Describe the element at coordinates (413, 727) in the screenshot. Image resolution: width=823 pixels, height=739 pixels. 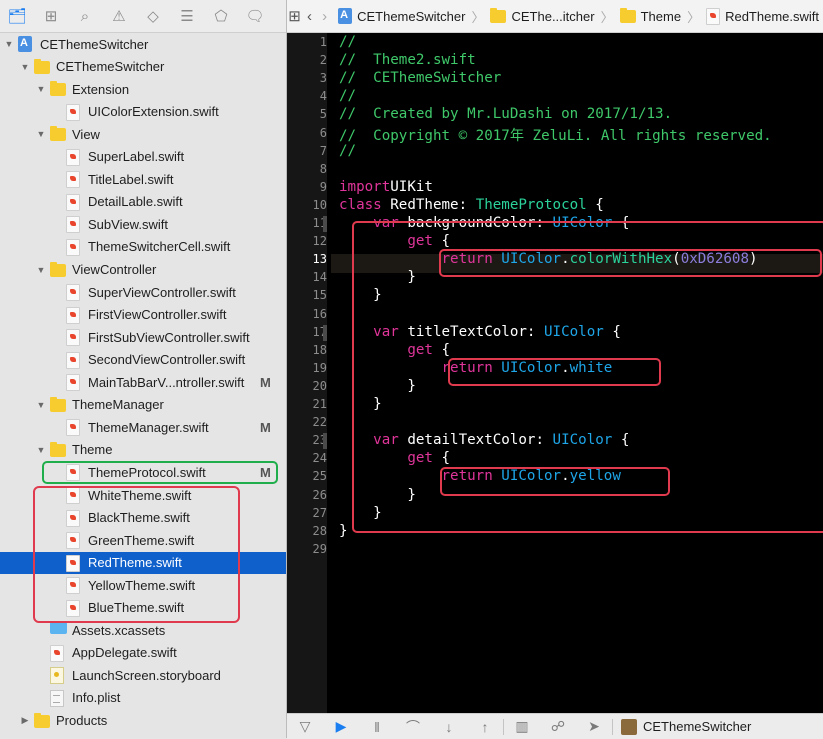
I see `step-over-icon: ⌒` at that location.